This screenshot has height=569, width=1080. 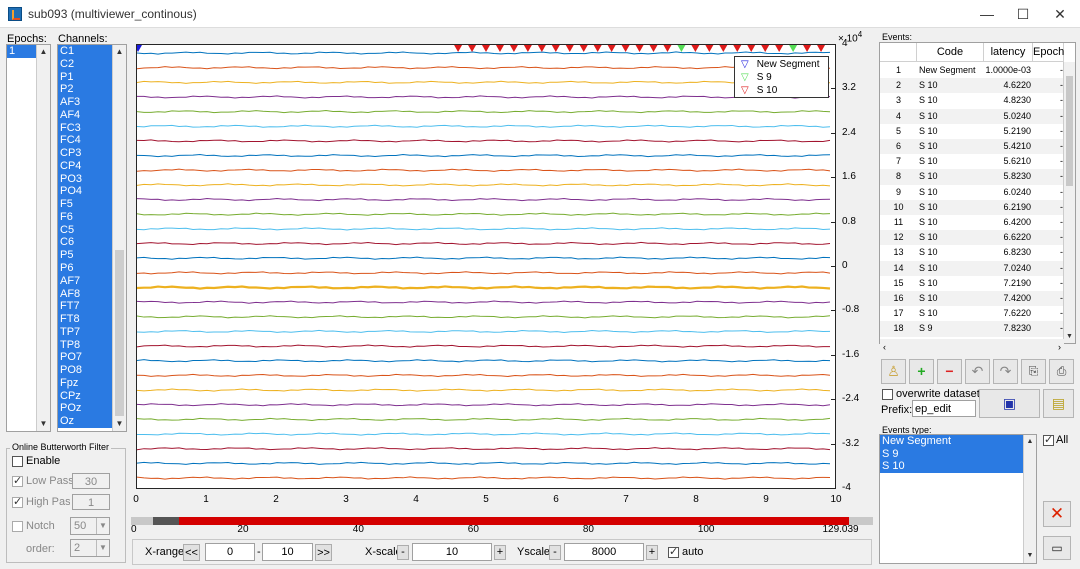 What do you see at coordinates (1007, 237) in the screenshot?
I see `row-latency: 6.6220` at bounding box center [1007, 237].